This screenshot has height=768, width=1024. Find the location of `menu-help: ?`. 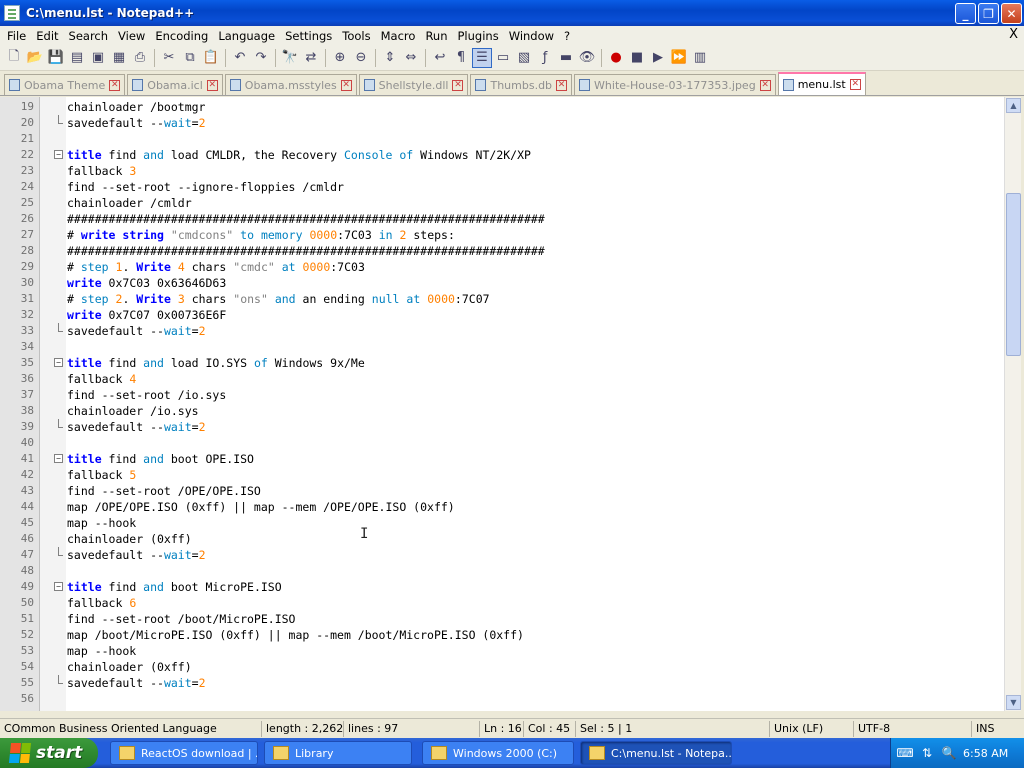

menu-help: ? is located at coordinates (567, 36).